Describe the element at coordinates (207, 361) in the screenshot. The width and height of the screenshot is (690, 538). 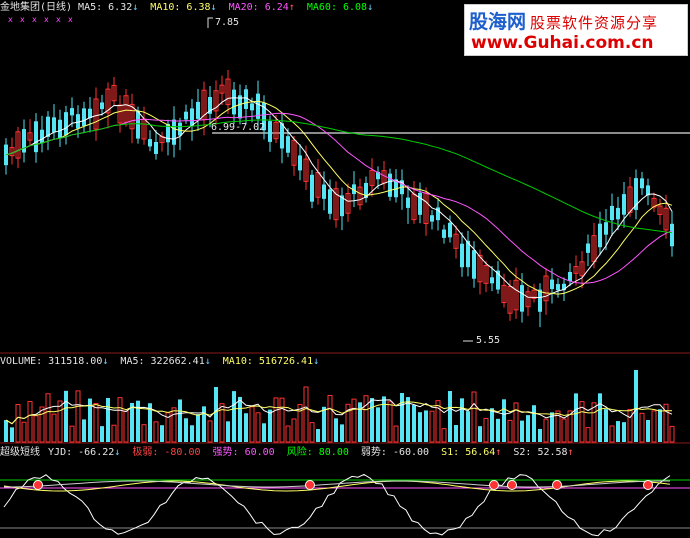
I see `volume-ma5-down-arrow-icon: ↓` at that location.